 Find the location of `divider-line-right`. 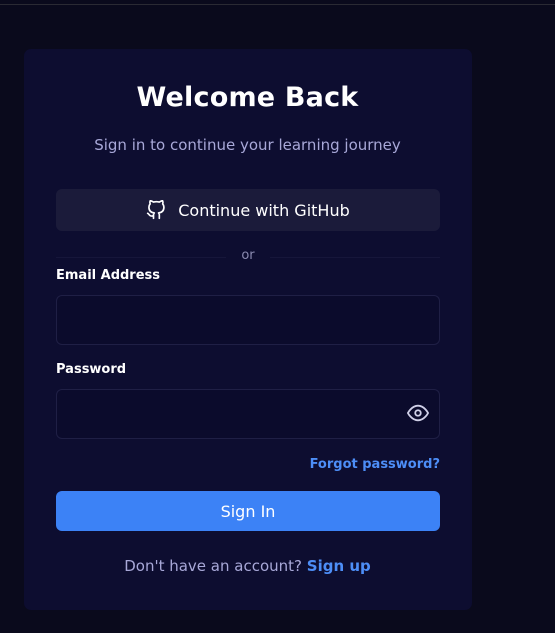

divider-line-right is located at coordinates (355, 257).